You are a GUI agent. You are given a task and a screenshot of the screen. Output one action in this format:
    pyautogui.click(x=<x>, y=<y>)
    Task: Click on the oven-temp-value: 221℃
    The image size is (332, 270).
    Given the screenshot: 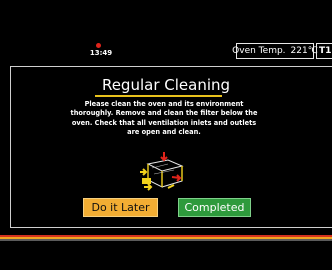 What is the action you would take?
    pyautogui.click(x=304, y=51)
    